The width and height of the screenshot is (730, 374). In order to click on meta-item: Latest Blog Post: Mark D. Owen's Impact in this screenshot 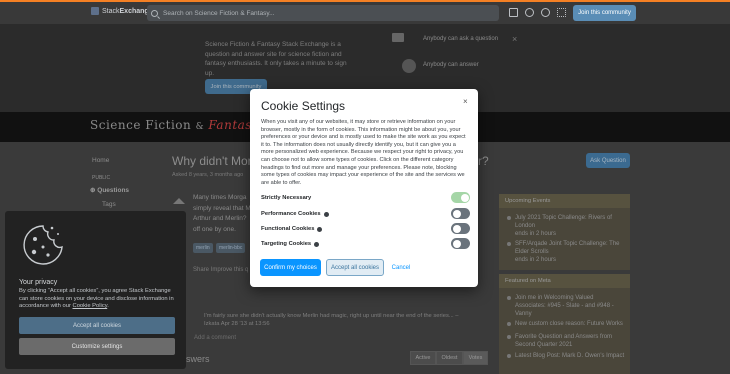, I will do `click(570, 356)`.